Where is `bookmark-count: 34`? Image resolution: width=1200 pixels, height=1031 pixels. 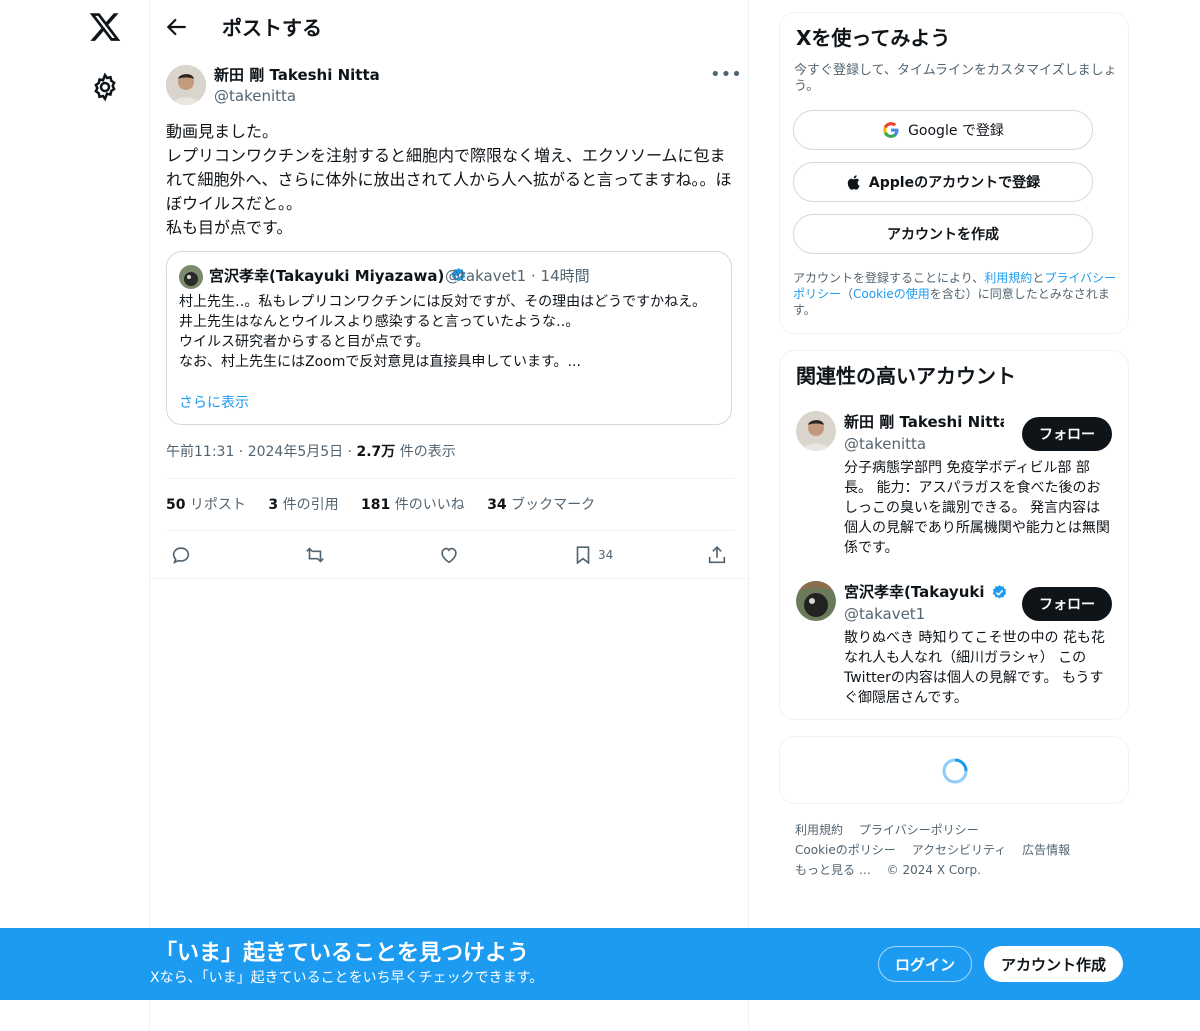
bookmark-count: 34 is located at coordinates (606, 555).